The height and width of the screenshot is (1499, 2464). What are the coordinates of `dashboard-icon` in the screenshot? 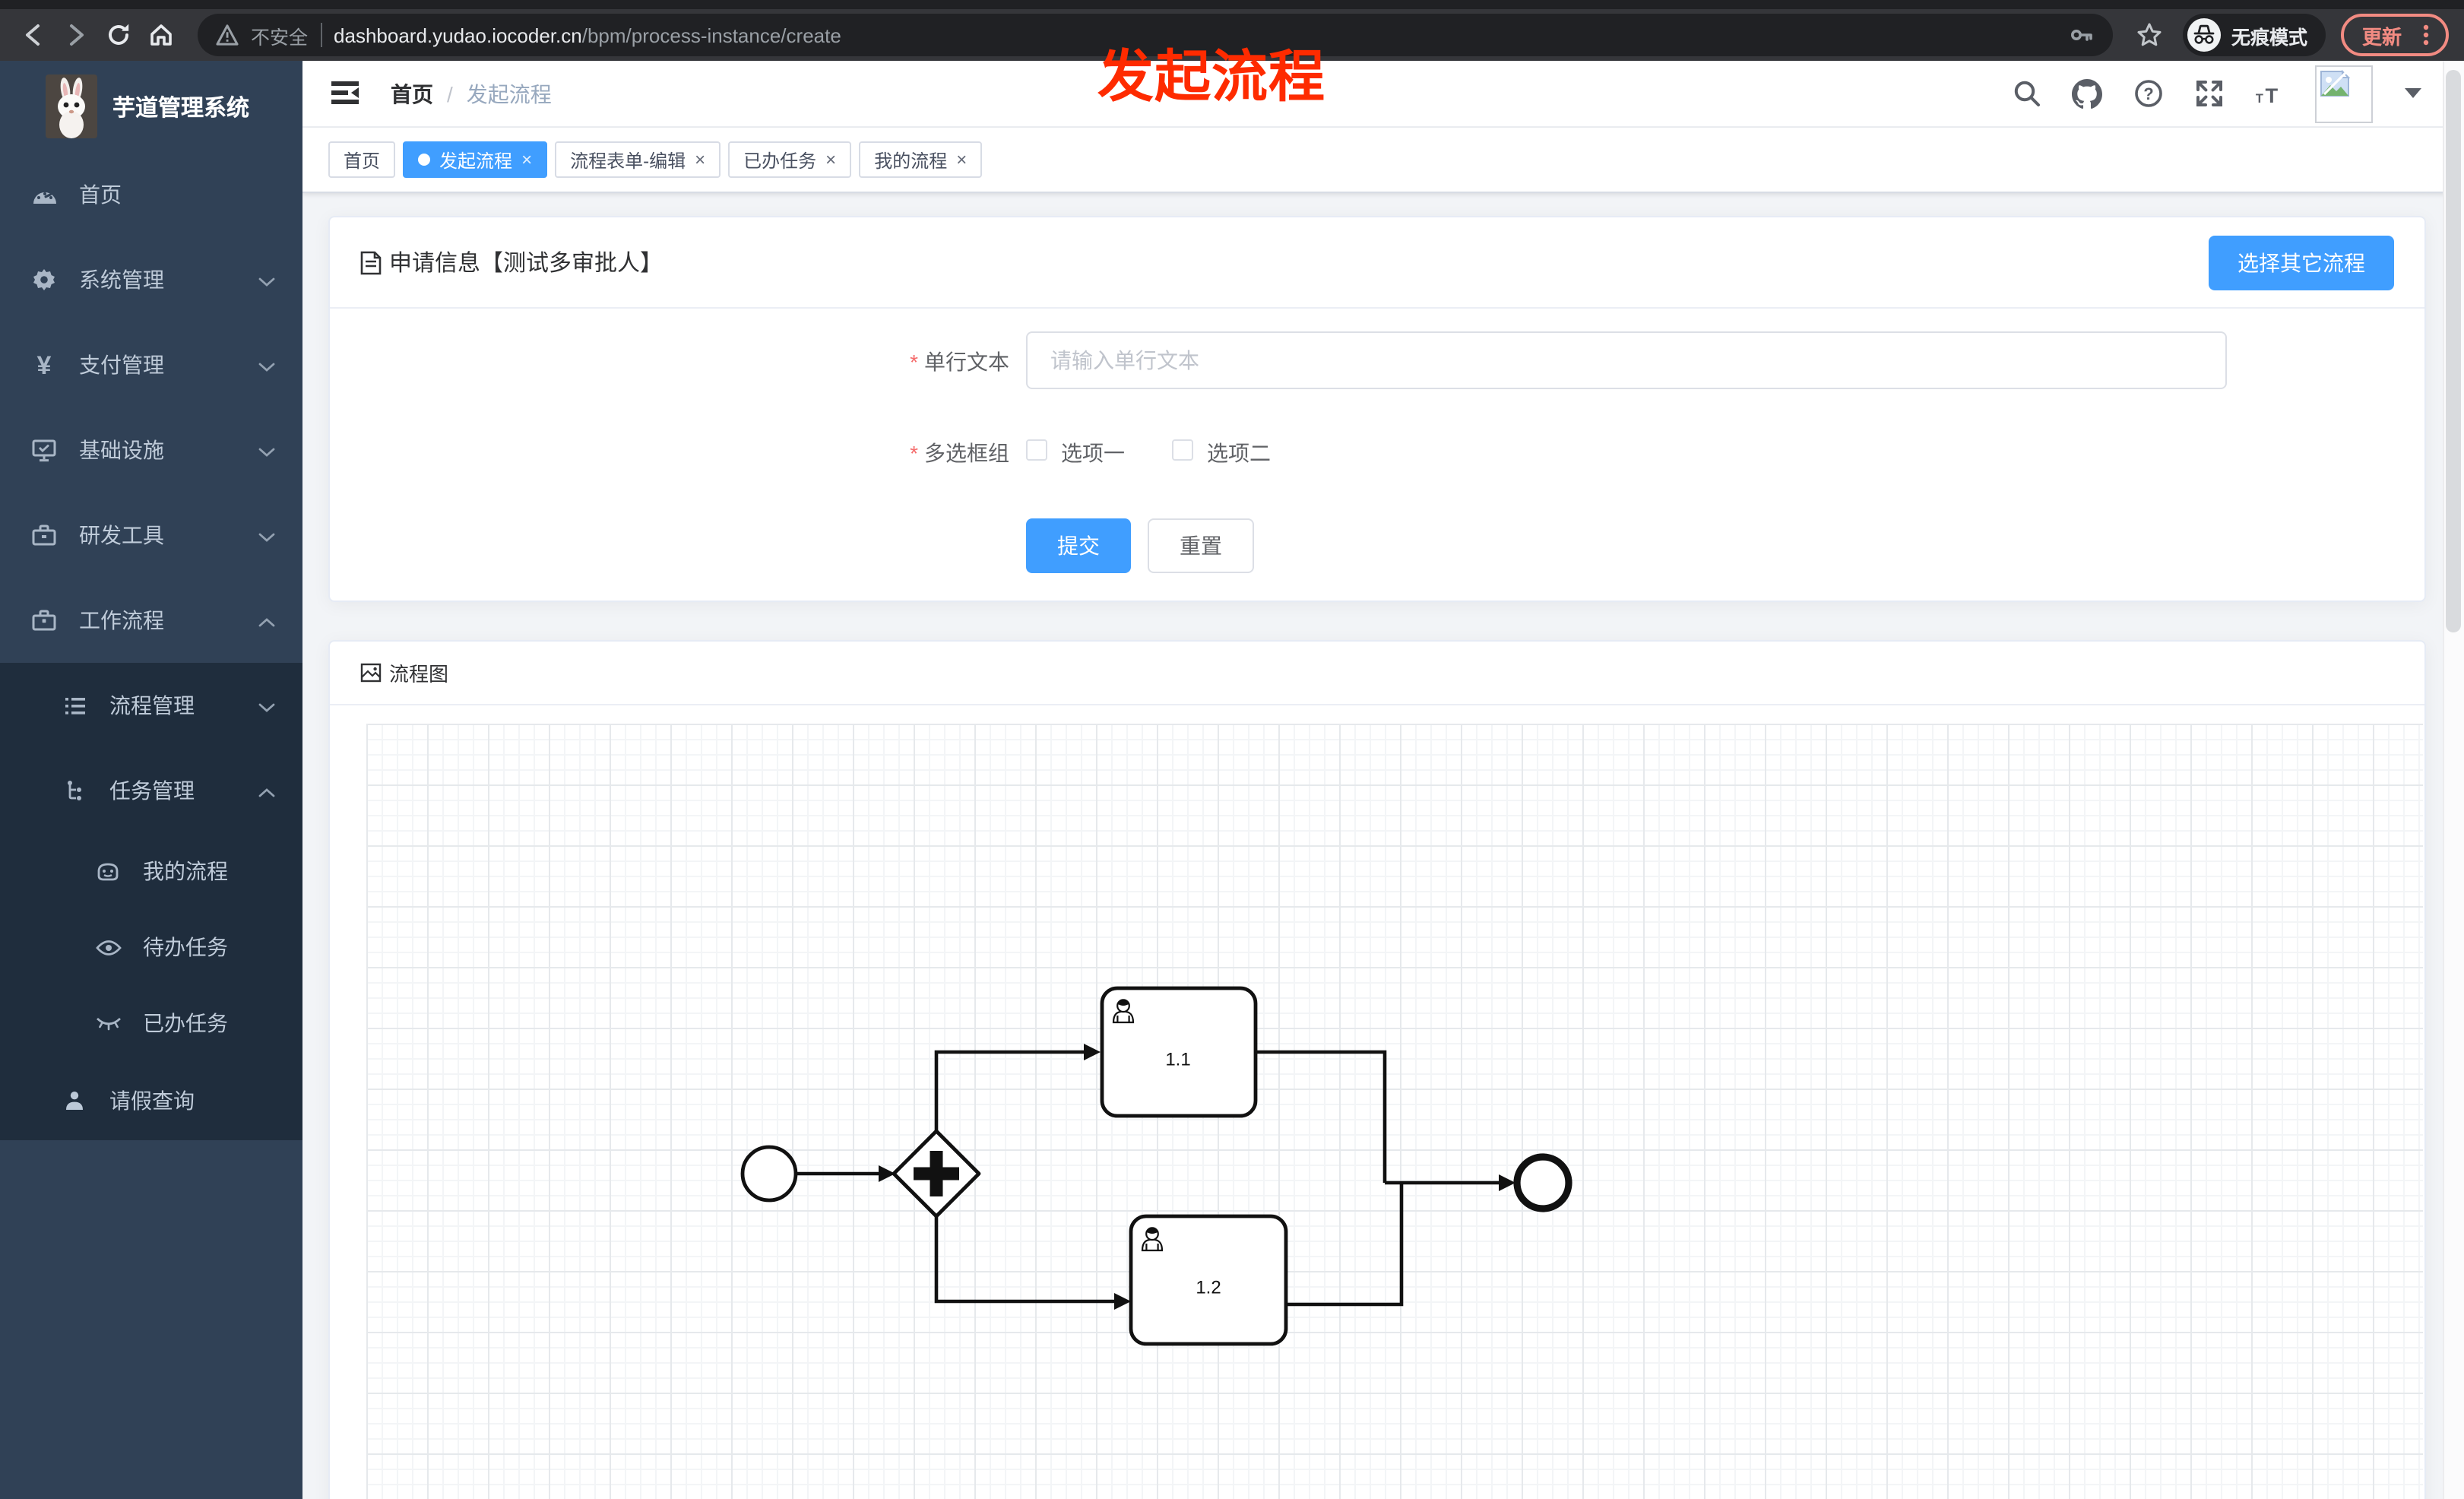 It's located at (44, 194).